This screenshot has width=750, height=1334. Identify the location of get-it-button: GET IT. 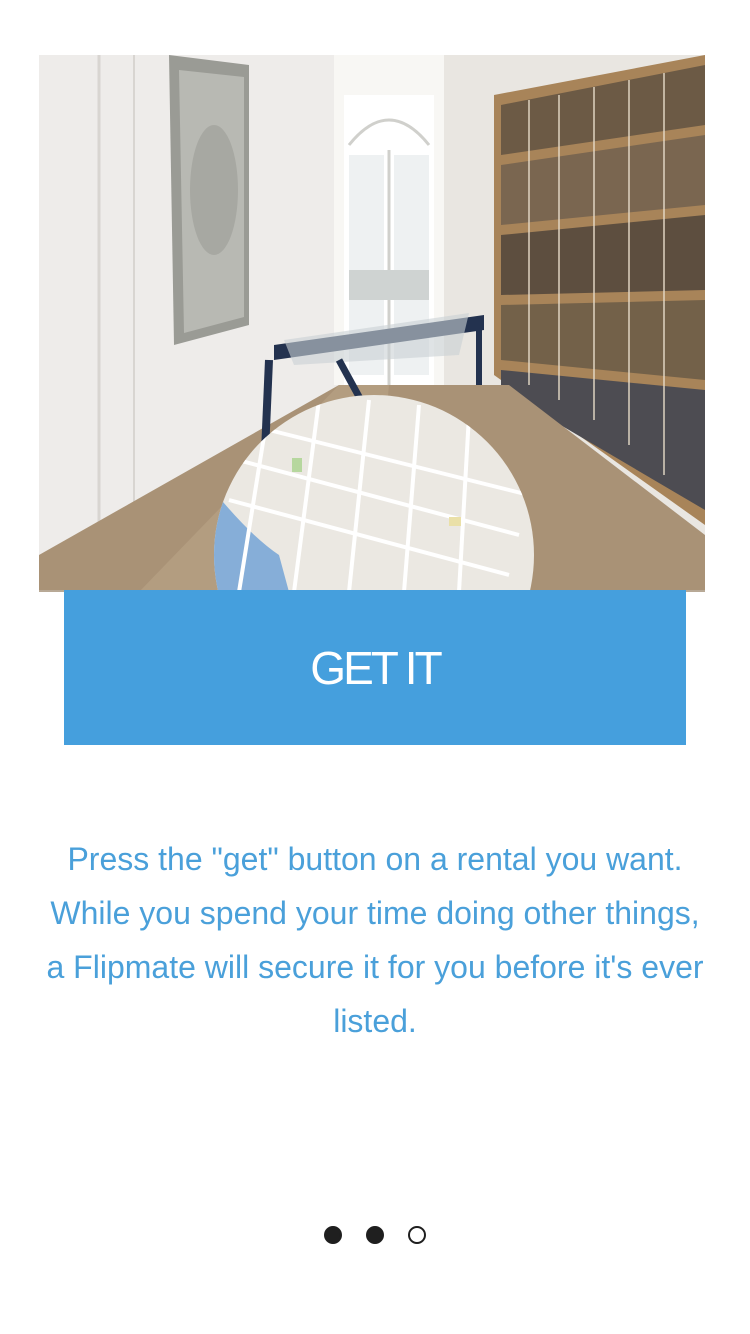
(375, 667).